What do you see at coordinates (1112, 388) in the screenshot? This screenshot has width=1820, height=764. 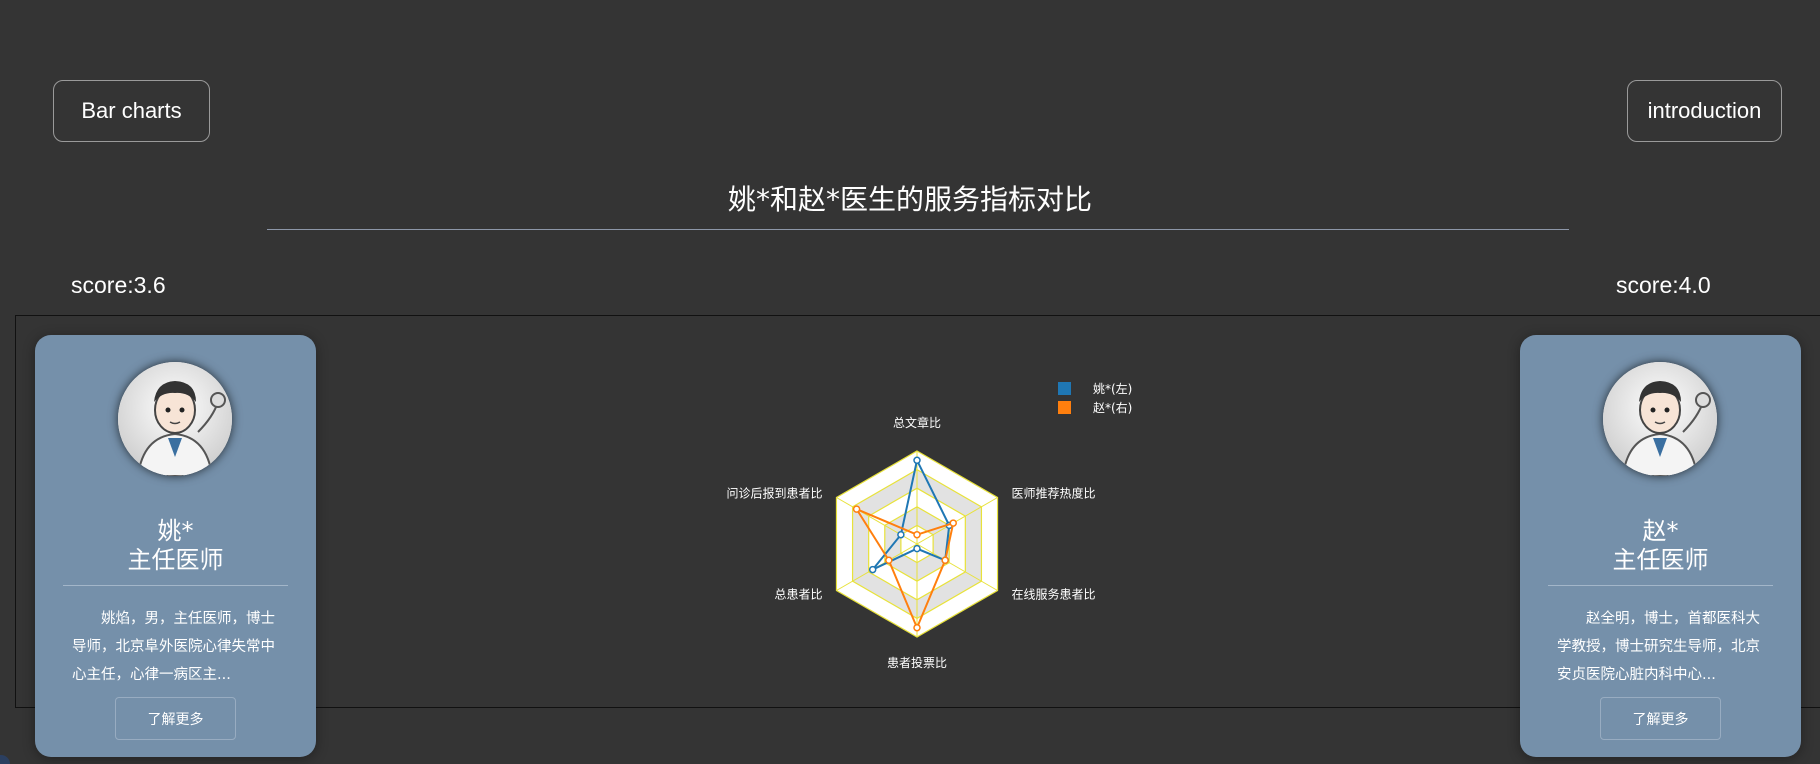 I see `legend-label: 姚*(左)` at bounding box center [1112, 388].